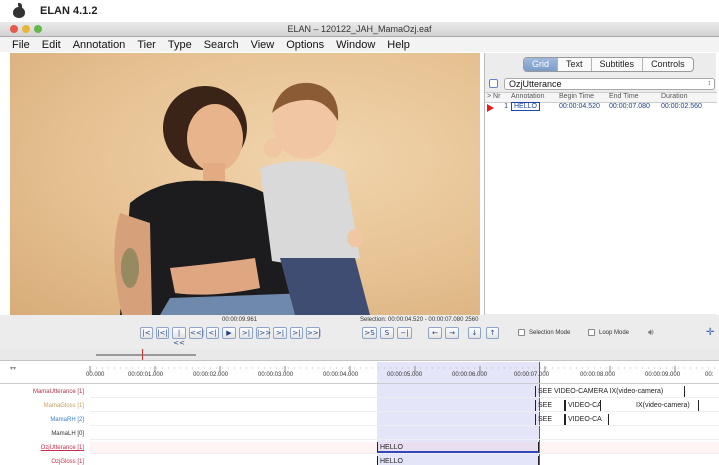  Describe the element at coordinates (240, 320) in the screenshot. I see `current-time: 00:00:09.961` at that location.